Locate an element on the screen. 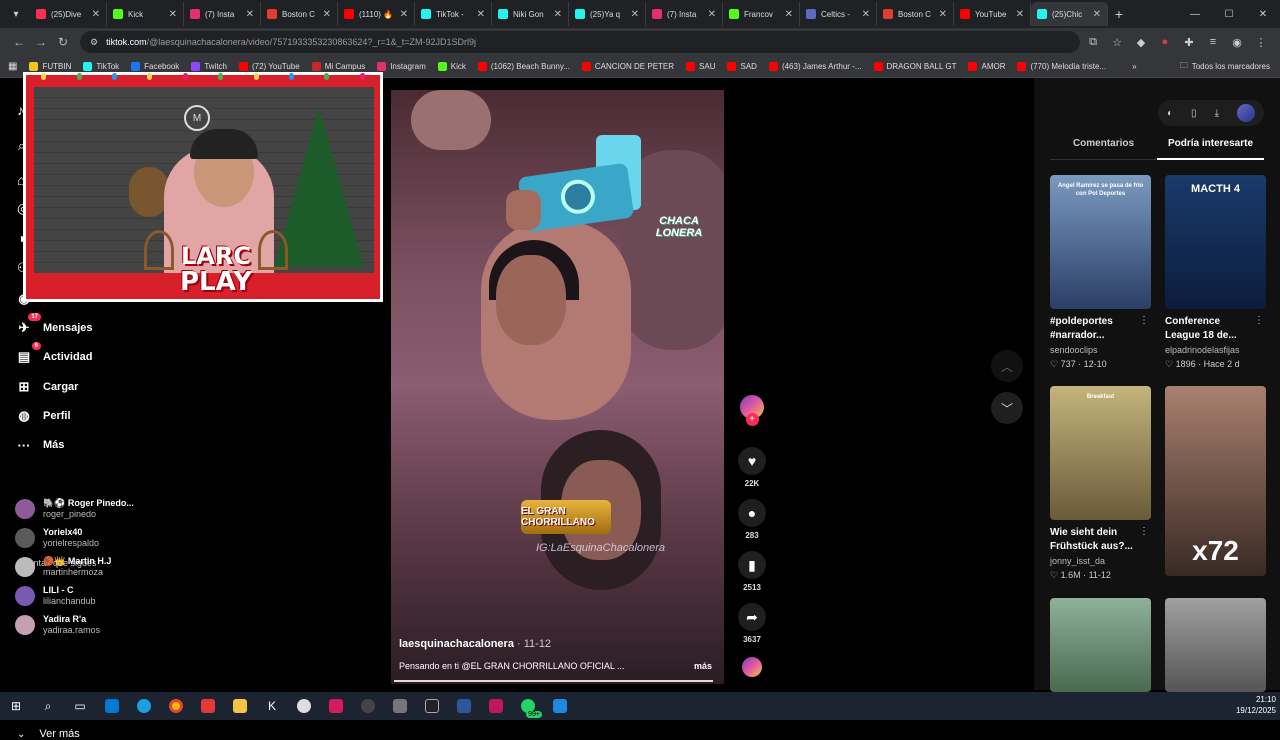 The height and width of the screenshot is (740, 1280). extension-red-icon: ● is located at coordinates (1165, 42).